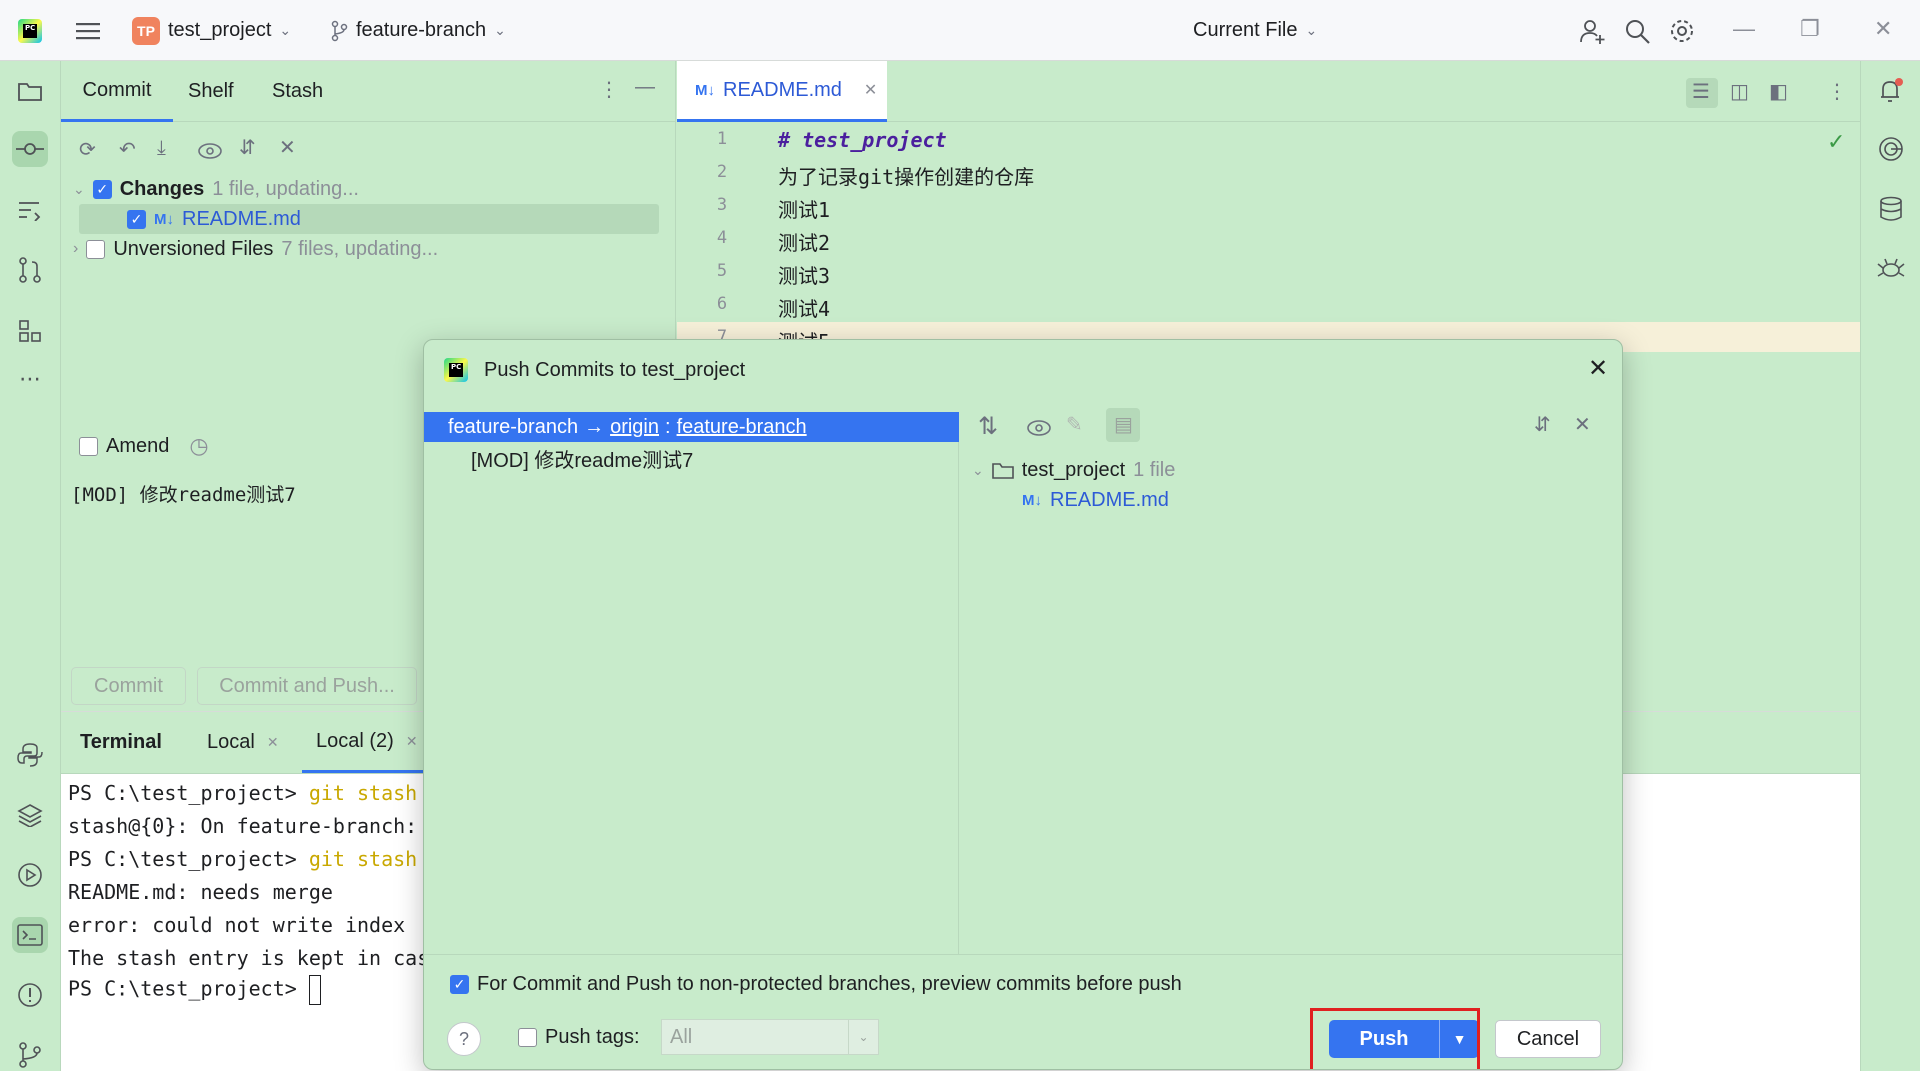 The width and height of the screenshot is (1920, 1071). I want to click on split-view-icon: ◫, so click(1739, 91).